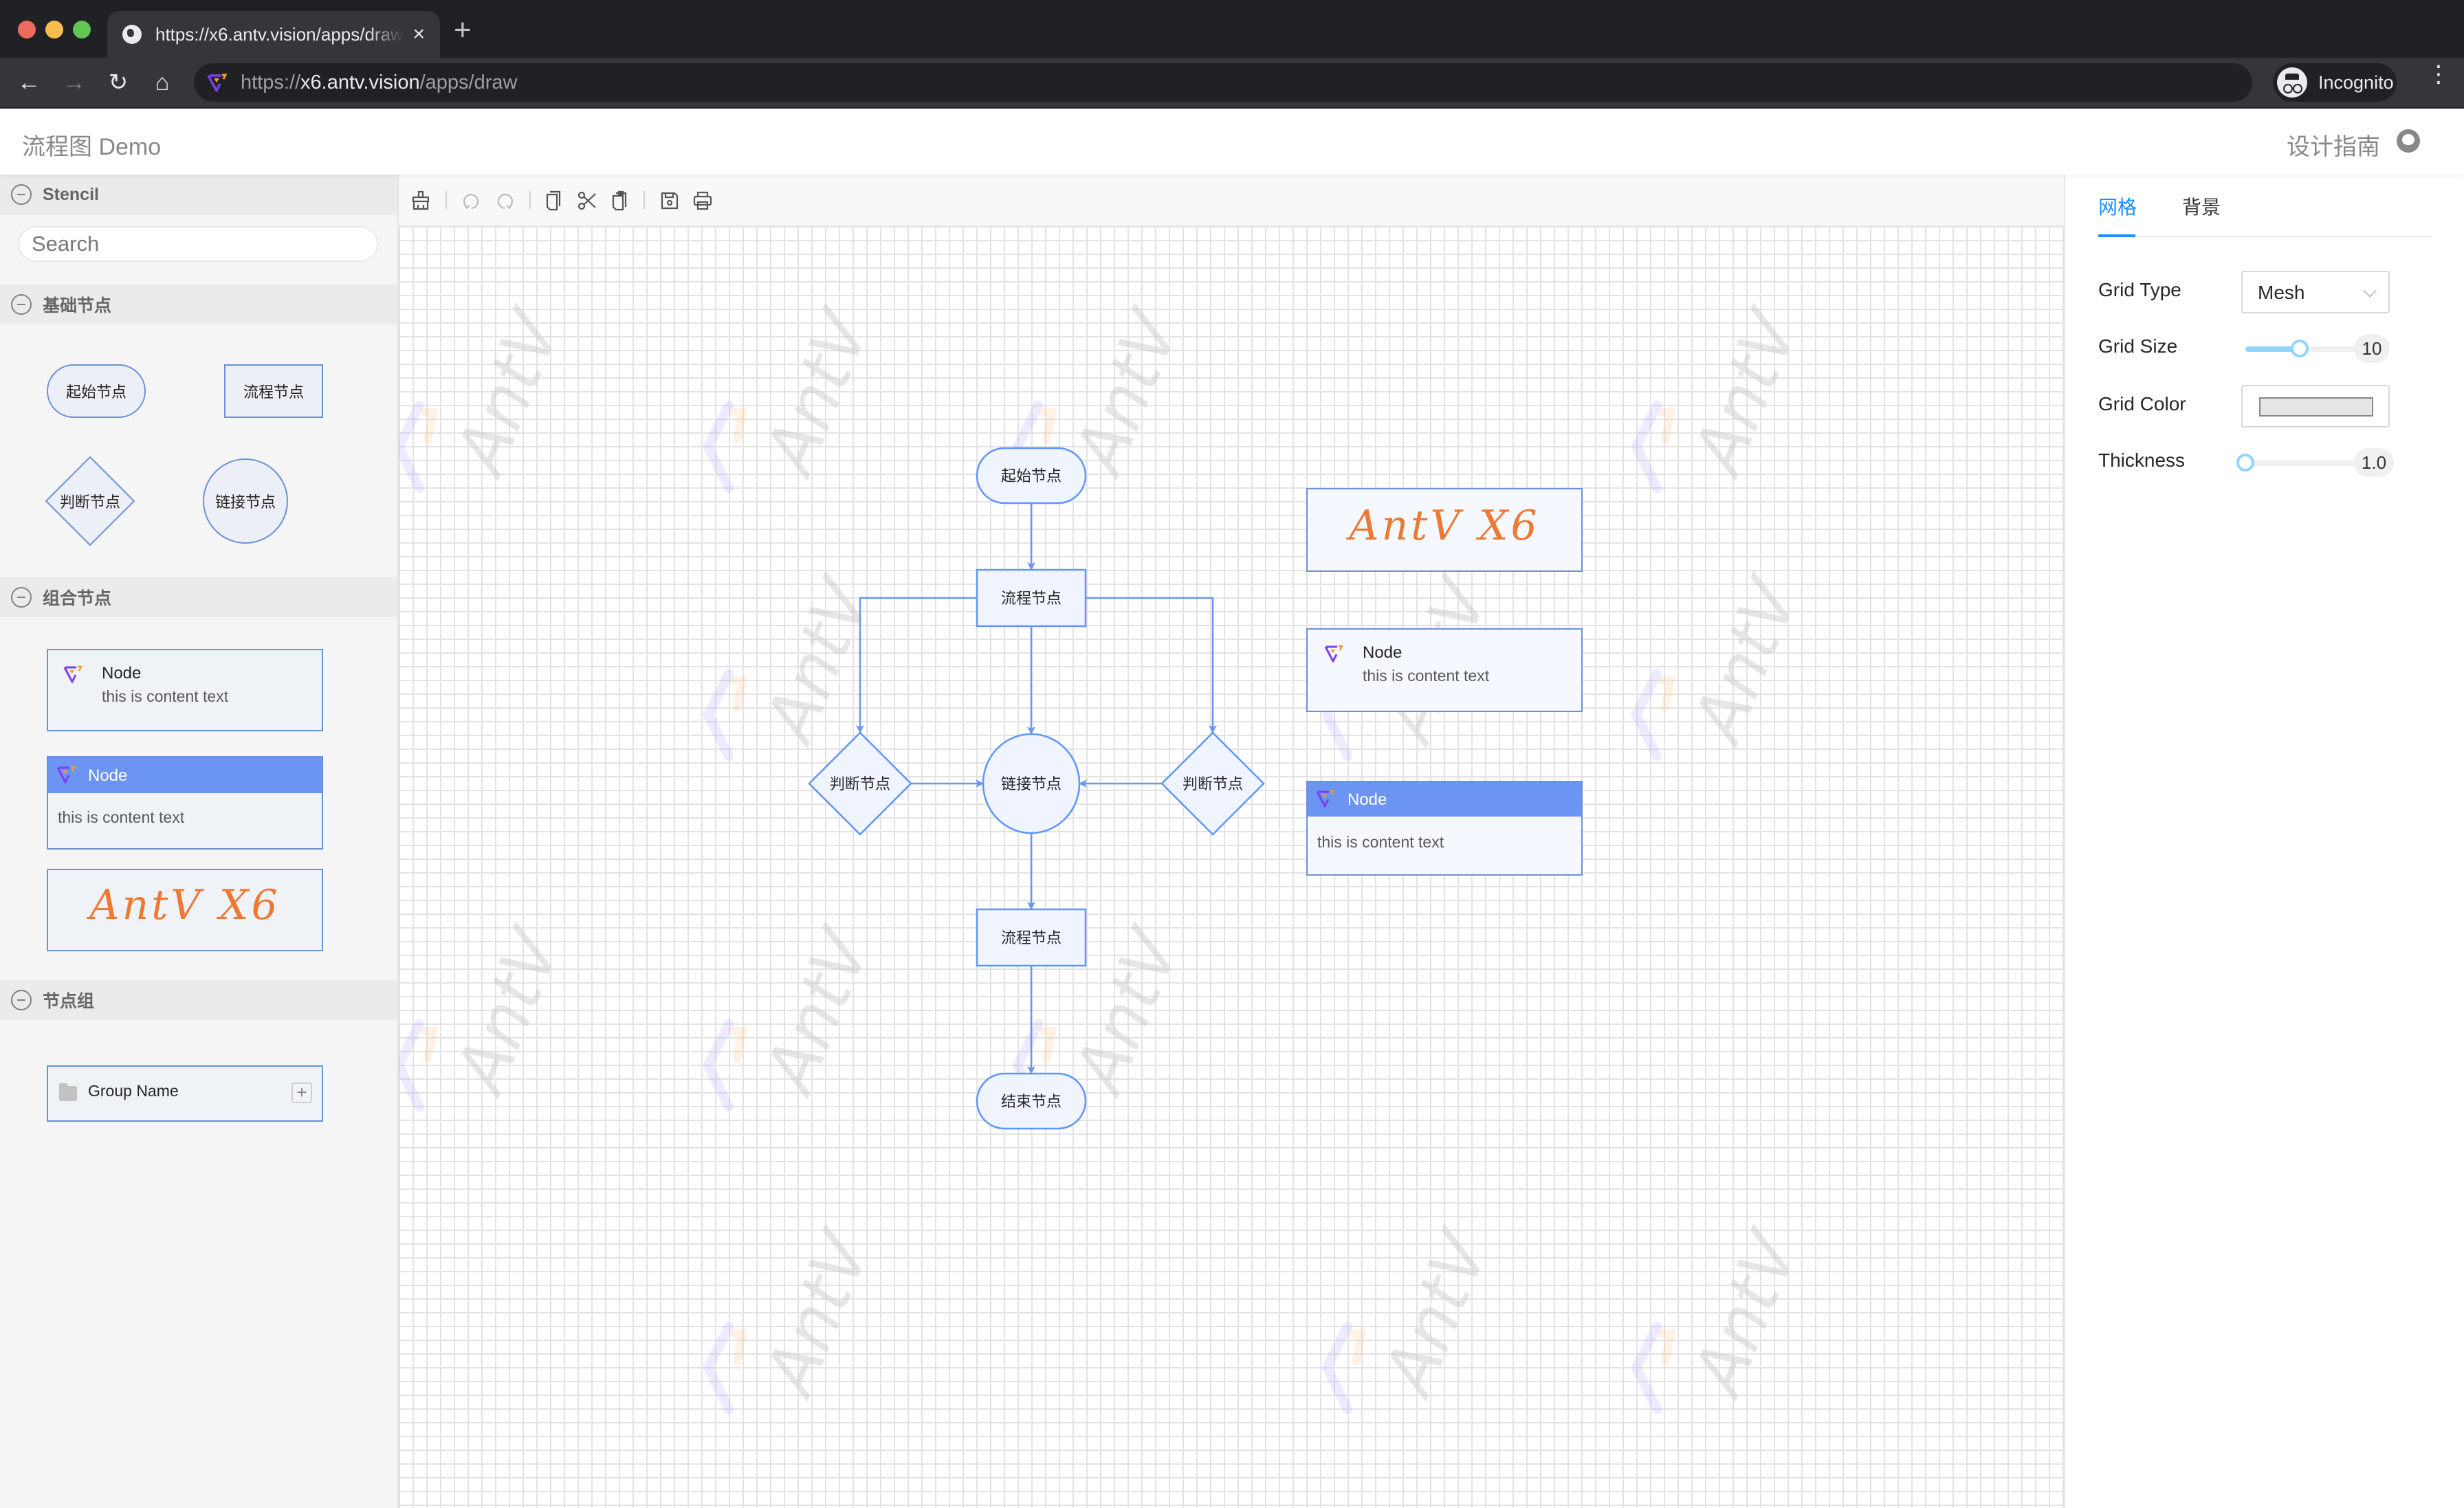 The image size is (2464, 1508). Describe the element at coordinates (1031, 1101) in the screenshot. I see `node-end: 结束节点` at that location.